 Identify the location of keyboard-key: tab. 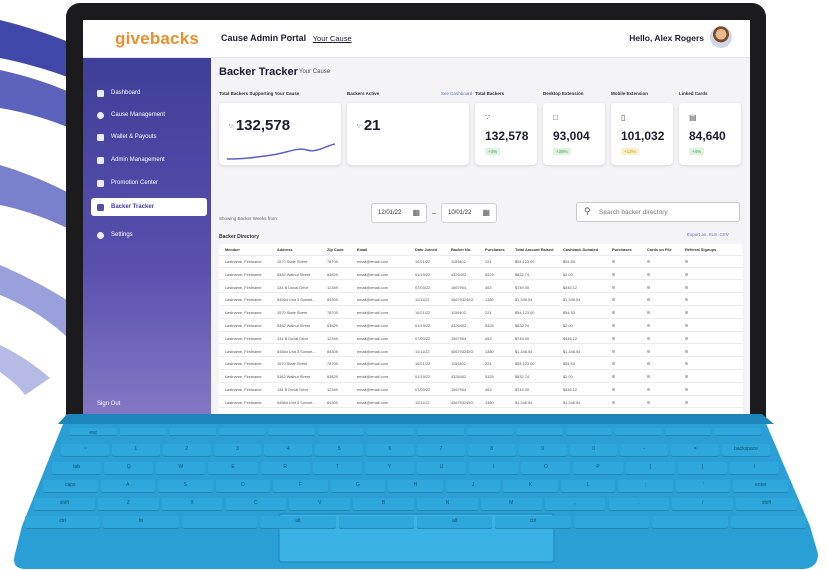
(77, 468).